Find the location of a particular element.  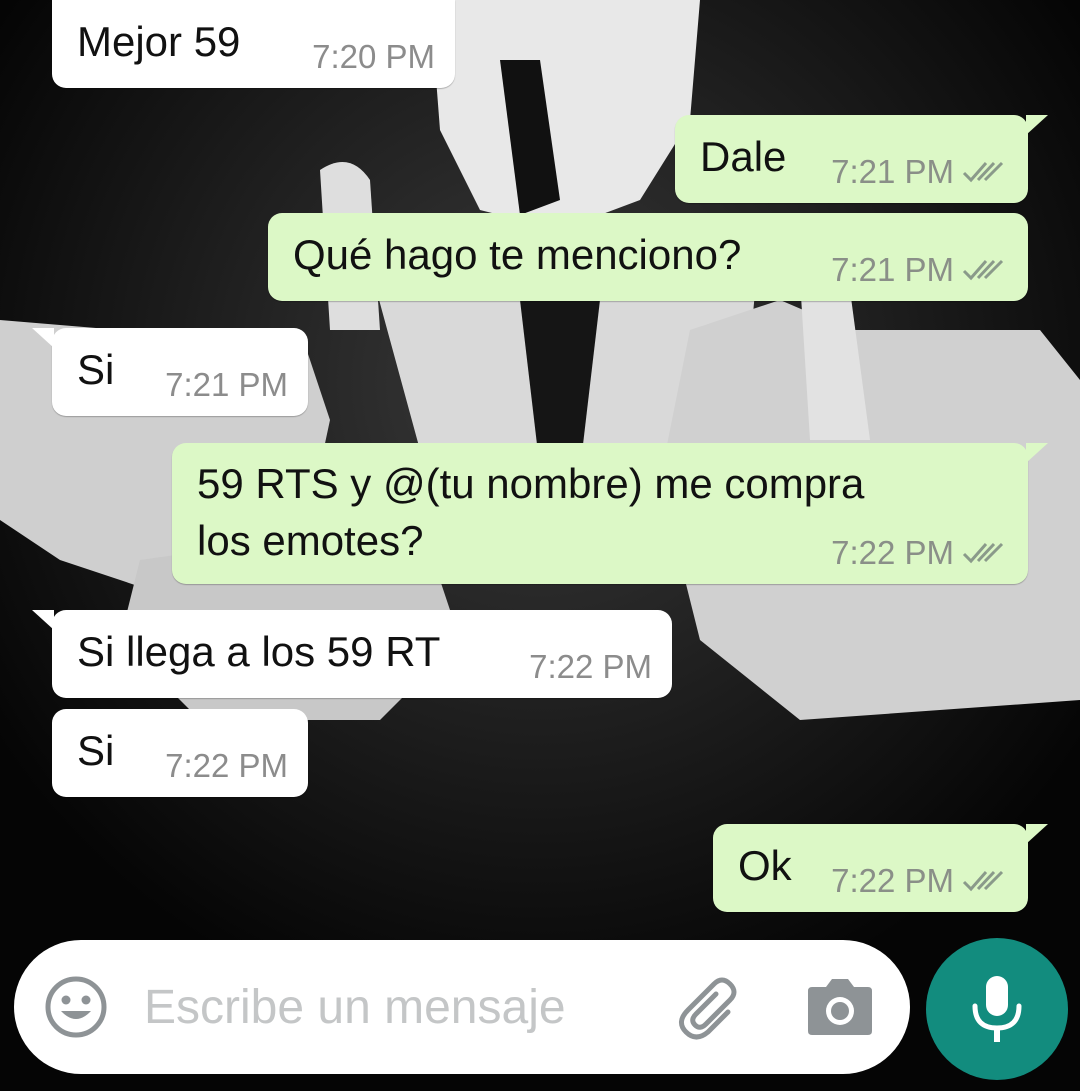

message-bubble-outgoing: Ok 7:22 PM is located at coordinates (880, 868).